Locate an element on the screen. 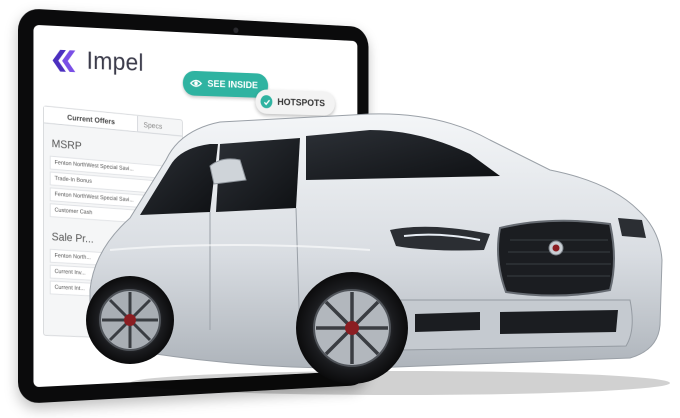 This screenshot has height=418, width=680. brand-name: Impel is located at coordinates (115, 62).